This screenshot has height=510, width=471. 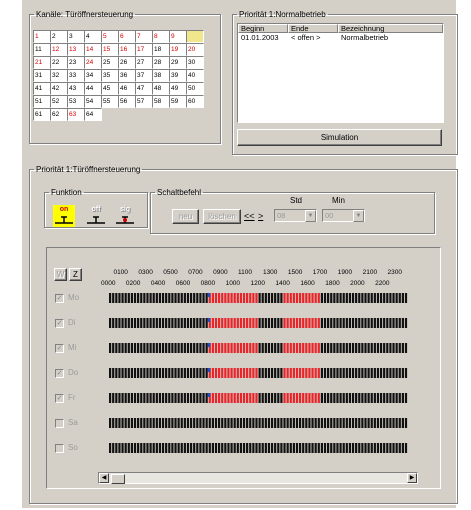 I want to click on channel-cell: 52, so click(x=59, y=101).